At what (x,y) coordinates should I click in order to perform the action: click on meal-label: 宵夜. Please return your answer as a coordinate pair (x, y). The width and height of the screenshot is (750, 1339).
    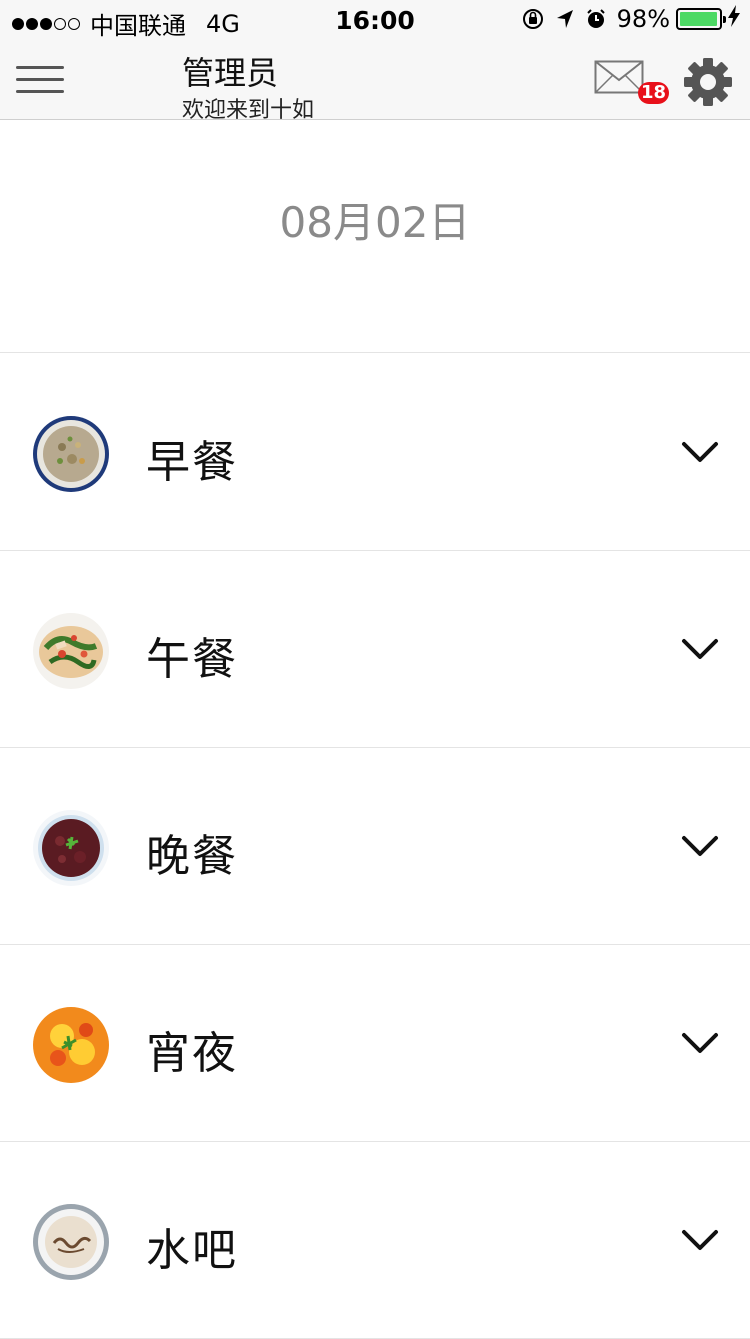
    Looking at the image, I should click on (192, 1053).